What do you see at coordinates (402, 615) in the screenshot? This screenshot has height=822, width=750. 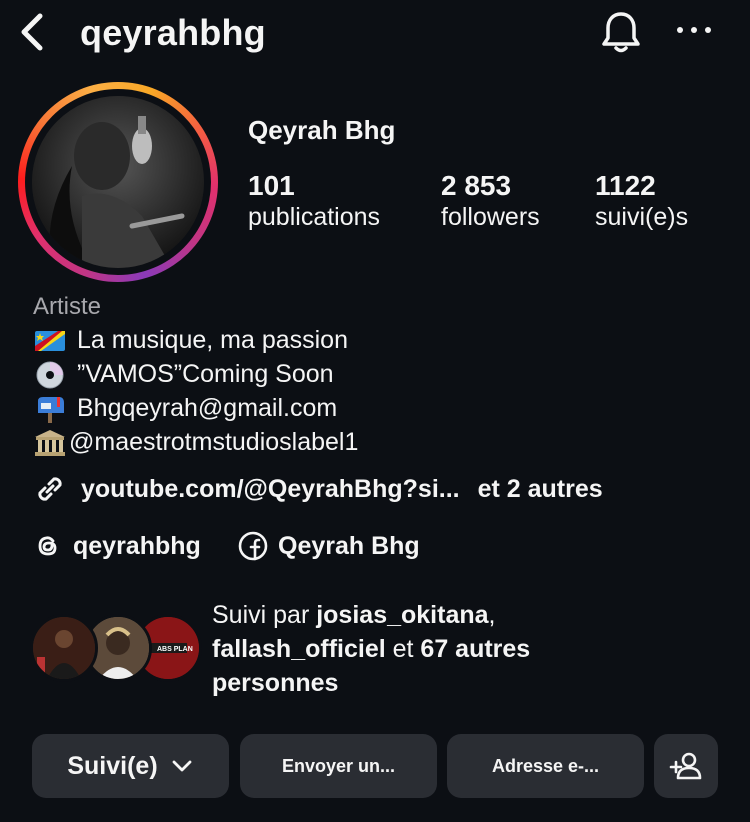 I see `mutual-user-1: josias_okitana` at bounding box center [402, 615].